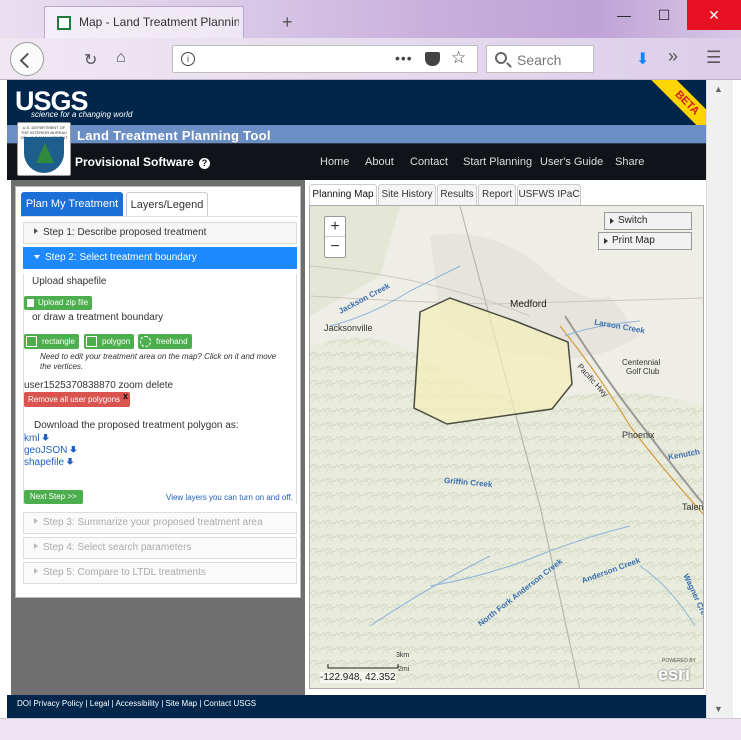 The width and height of the screenshot is (741, 740). I want to click on geojson-label: geoJSON, so click(46, 450).